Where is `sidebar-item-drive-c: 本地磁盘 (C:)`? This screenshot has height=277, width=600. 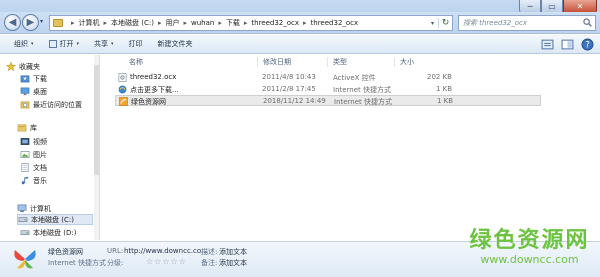 sidebar-item-drive-c: 本地磁盘 (C:) is located at coordinates (55, 219).